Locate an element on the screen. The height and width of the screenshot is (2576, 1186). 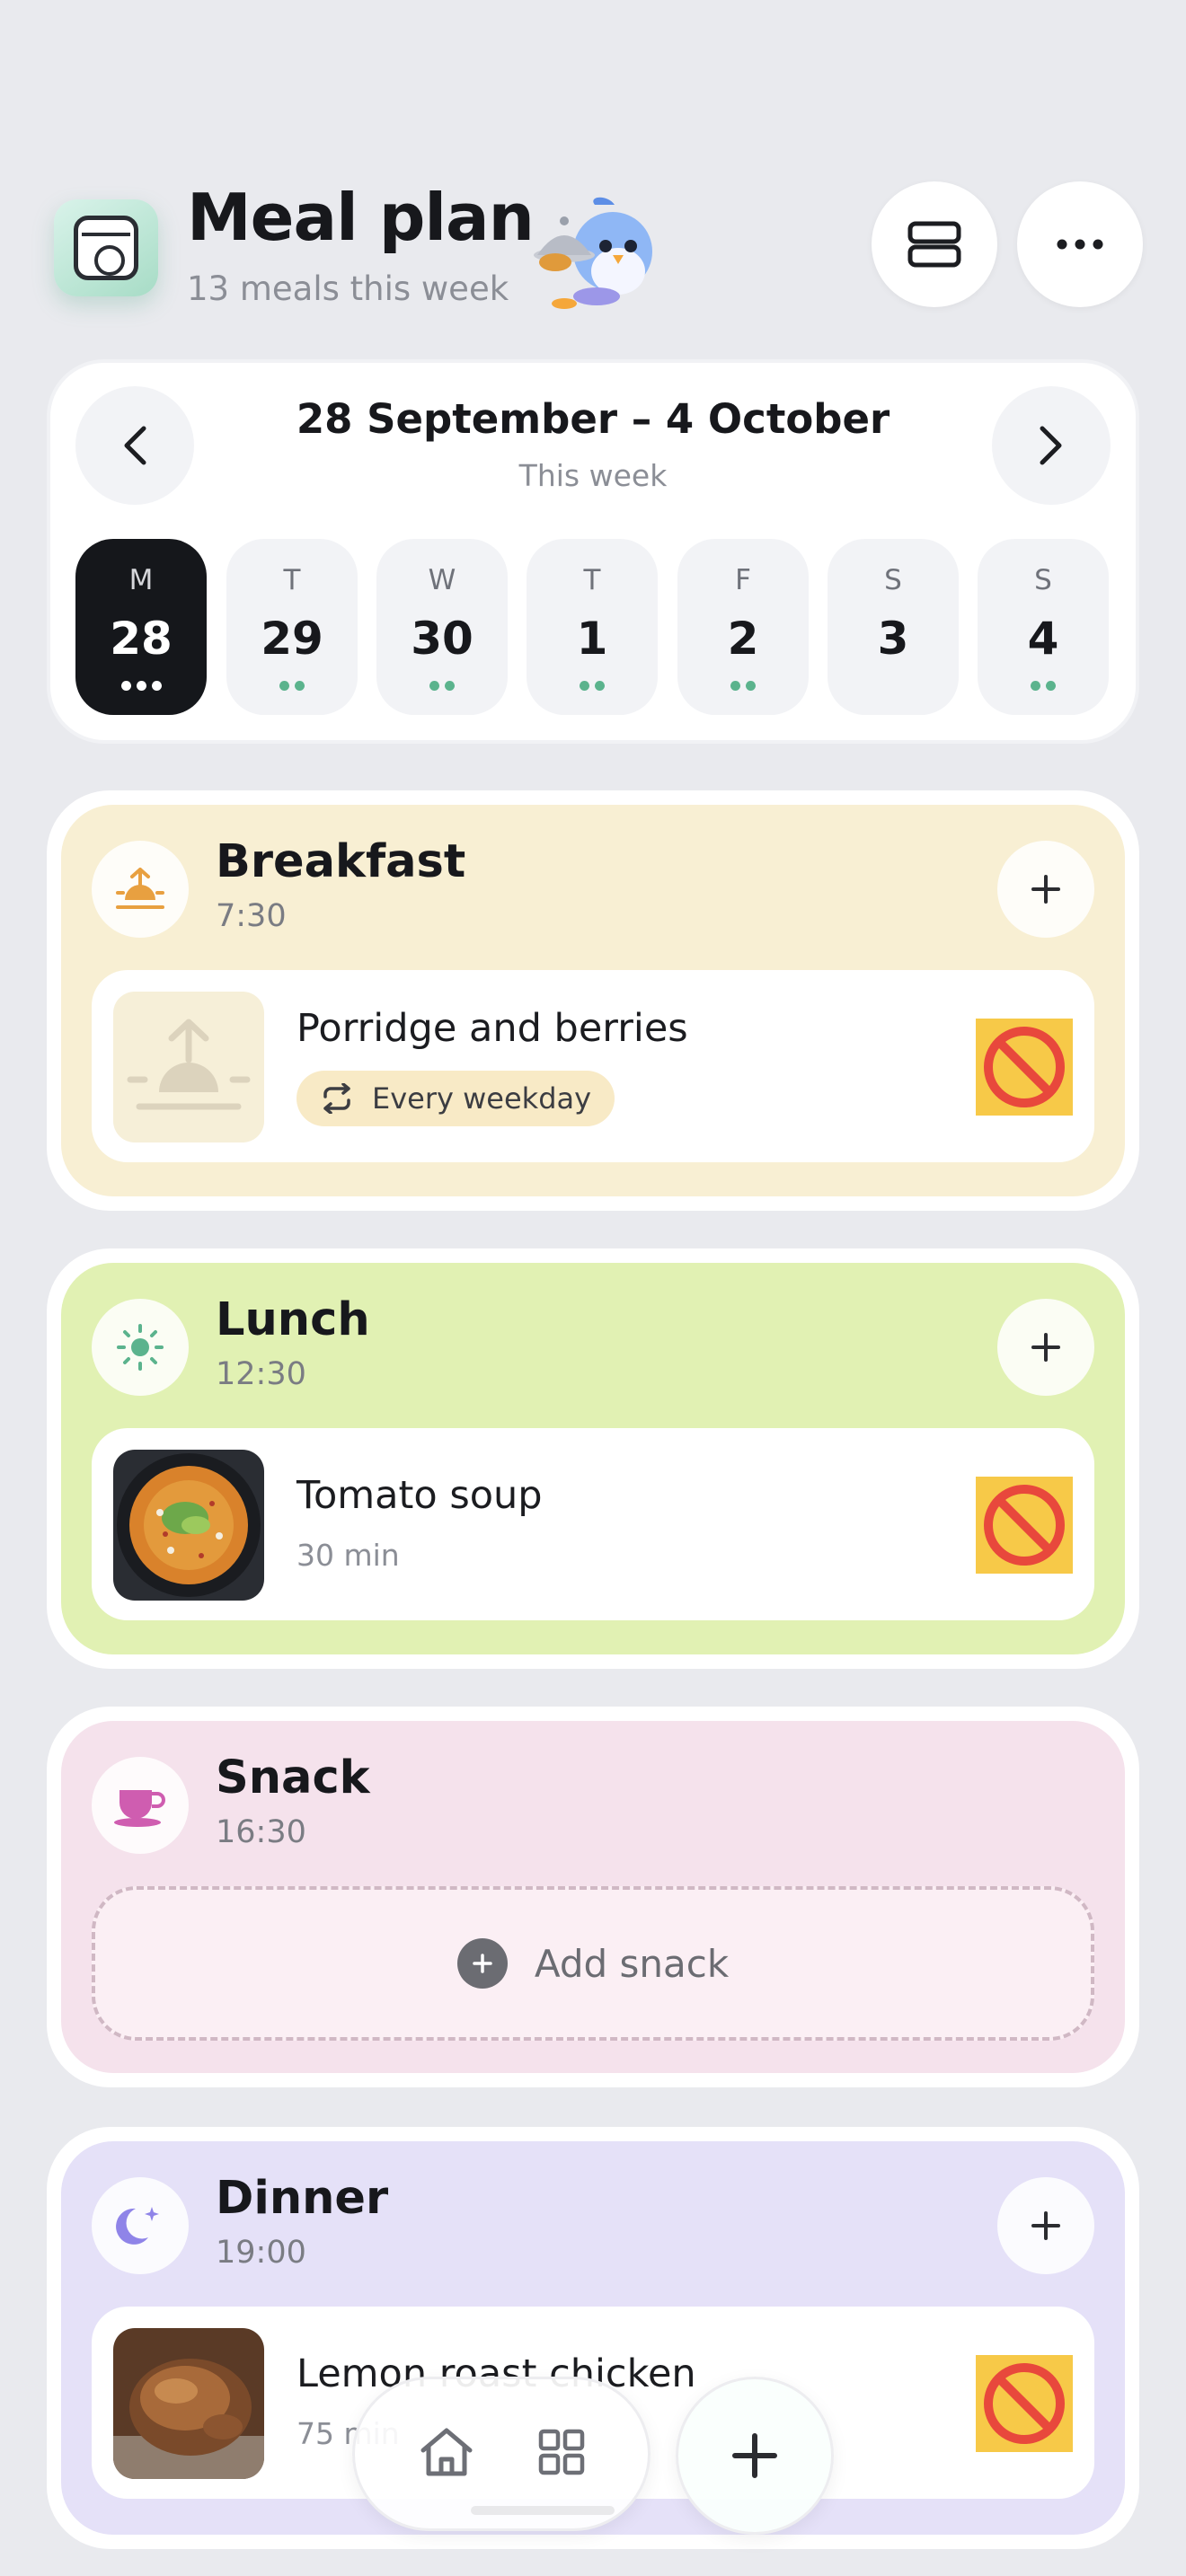
remove-lunch-button is located at coordinates (1024, 1525).